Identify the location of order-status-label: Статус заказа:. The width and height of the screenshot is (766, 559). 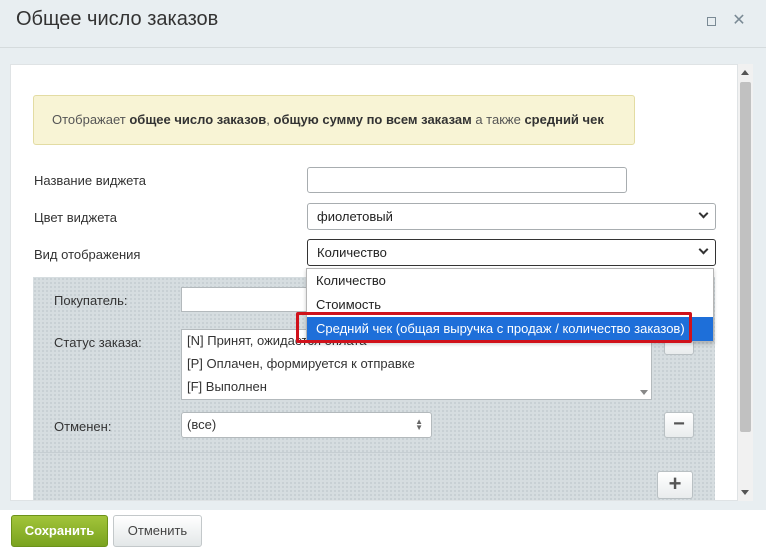
(98, 342).